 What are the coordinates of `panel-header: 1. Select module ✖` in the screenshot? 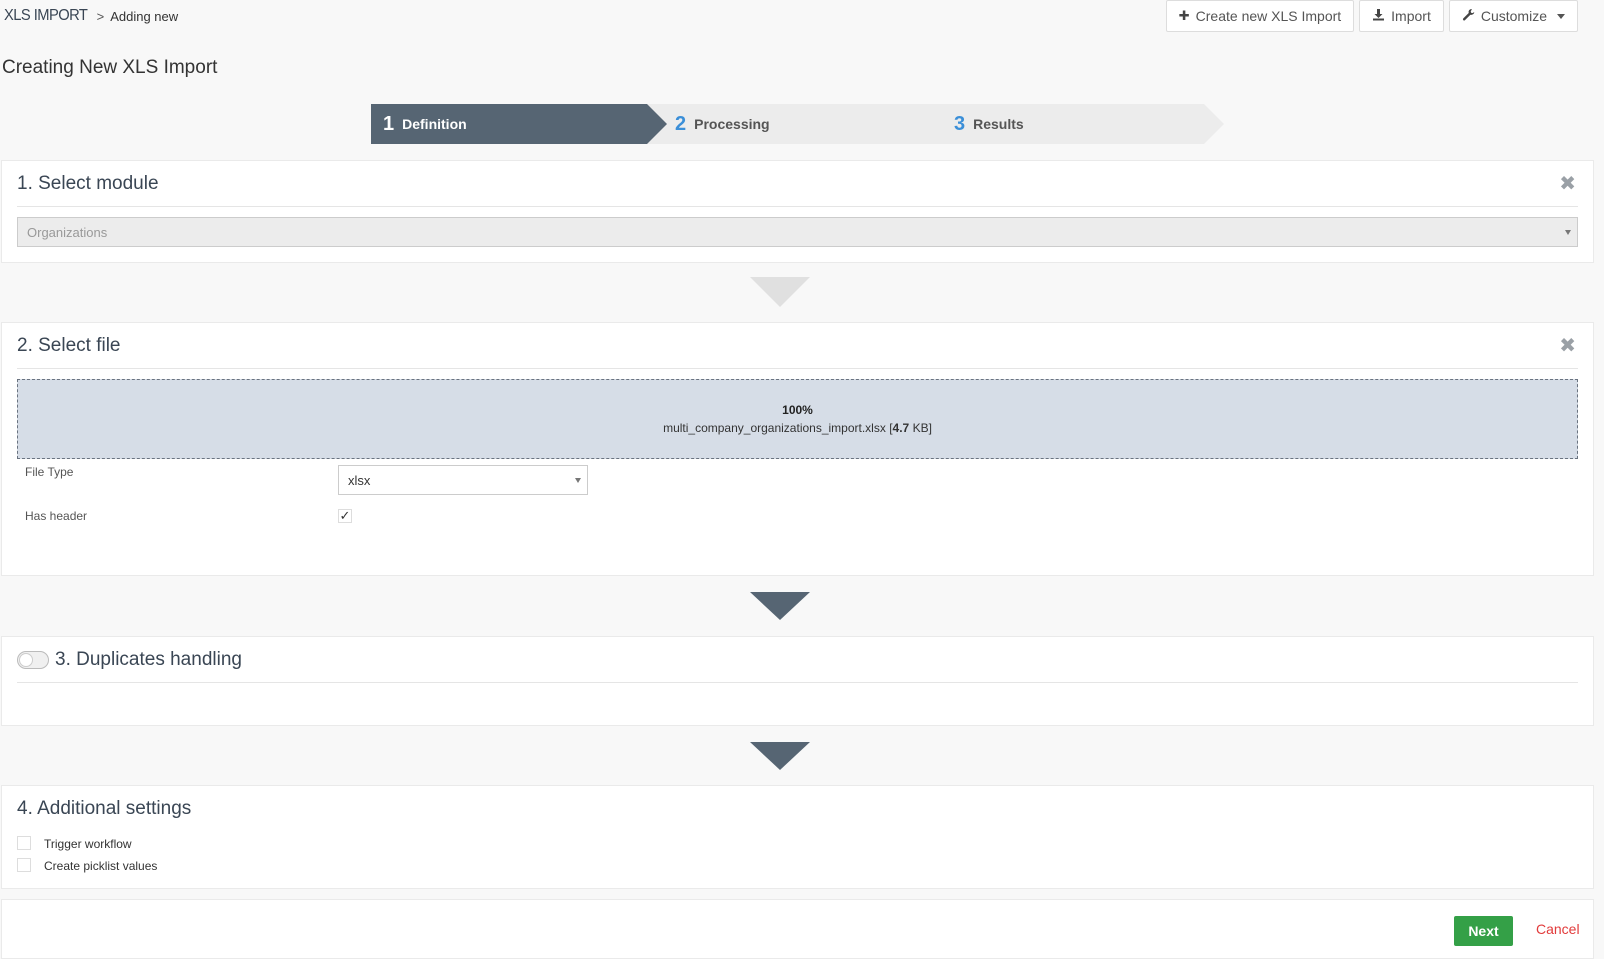 It's located at (797, 184).